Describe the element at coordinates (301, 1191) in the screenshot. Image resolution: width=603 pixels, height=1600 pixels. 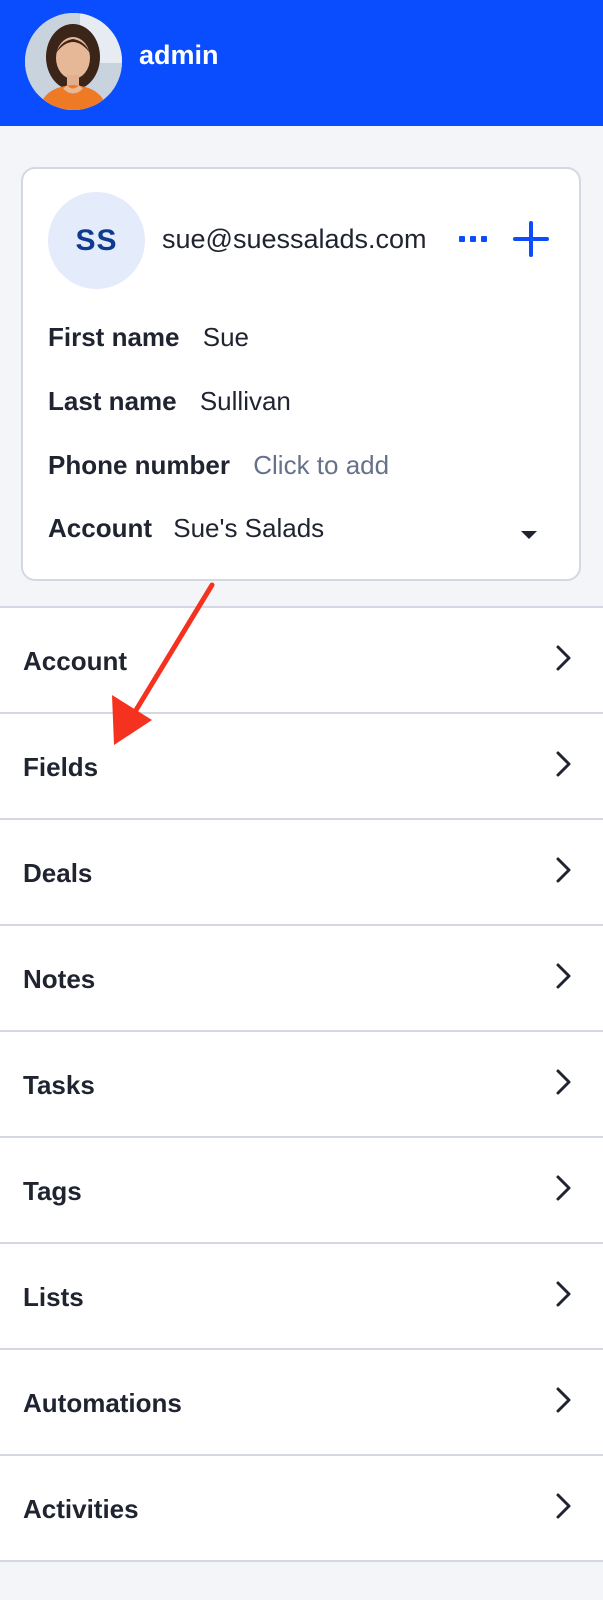
I see `nav-item-tags: Tags` at that location.